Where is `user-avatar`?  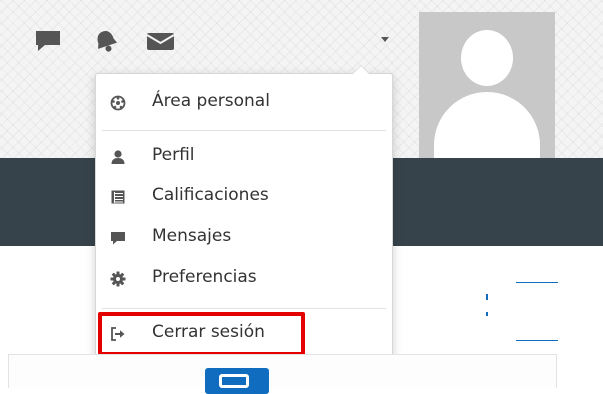
user-avatar is located at coordinates (487, 85).